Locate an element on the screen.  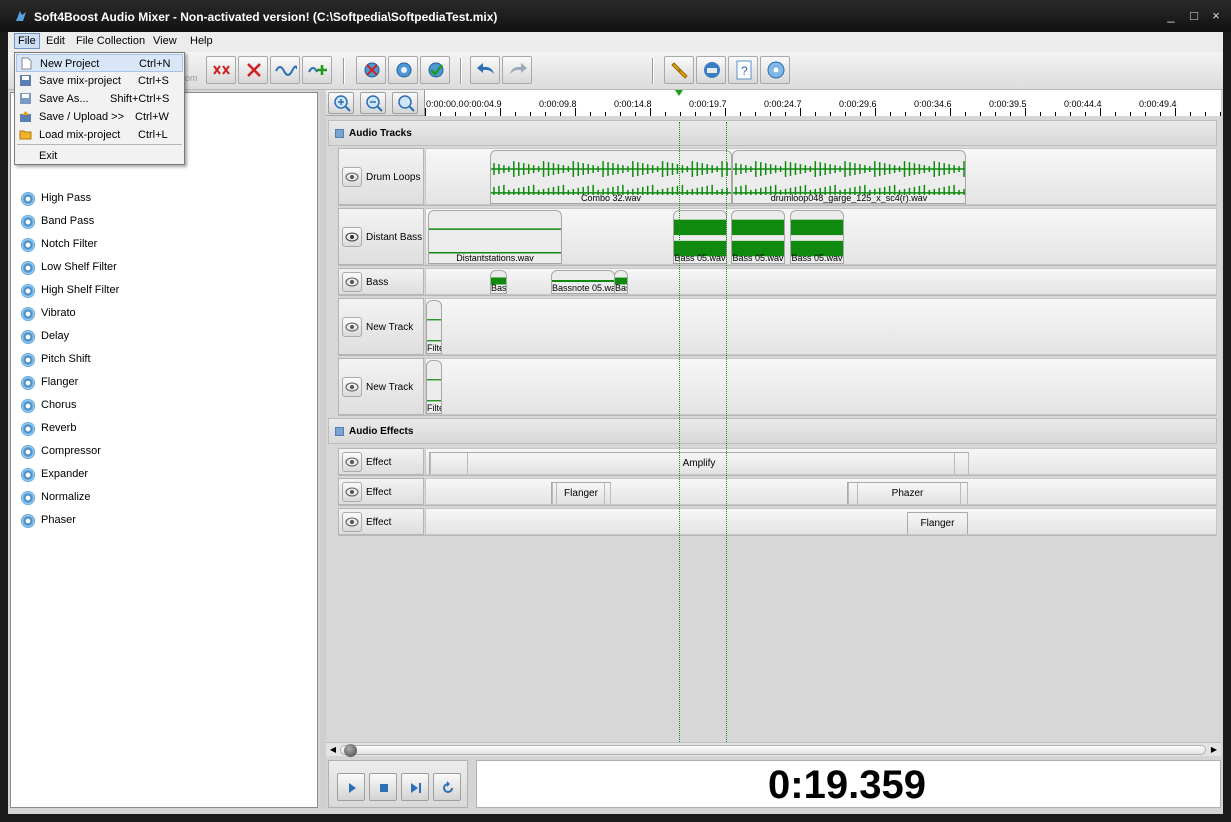
effect-list-label: Expander is located at coordinates (65, 474).